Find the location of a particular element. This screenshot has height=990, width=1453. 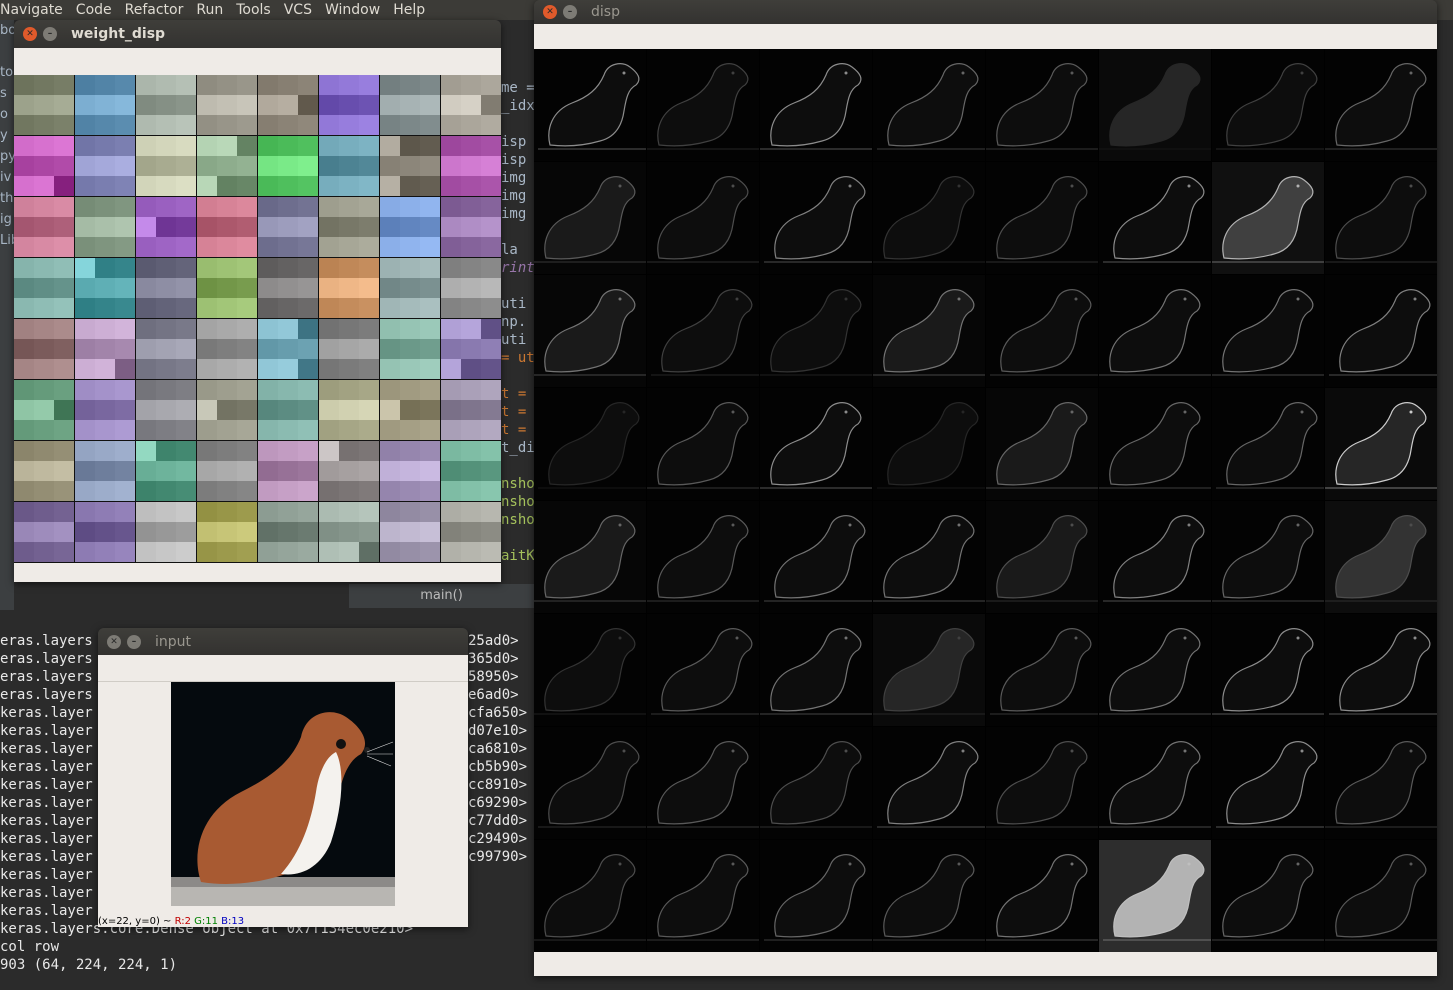

console-line-suffix: ca6810> is located at coordinates (498, 749).